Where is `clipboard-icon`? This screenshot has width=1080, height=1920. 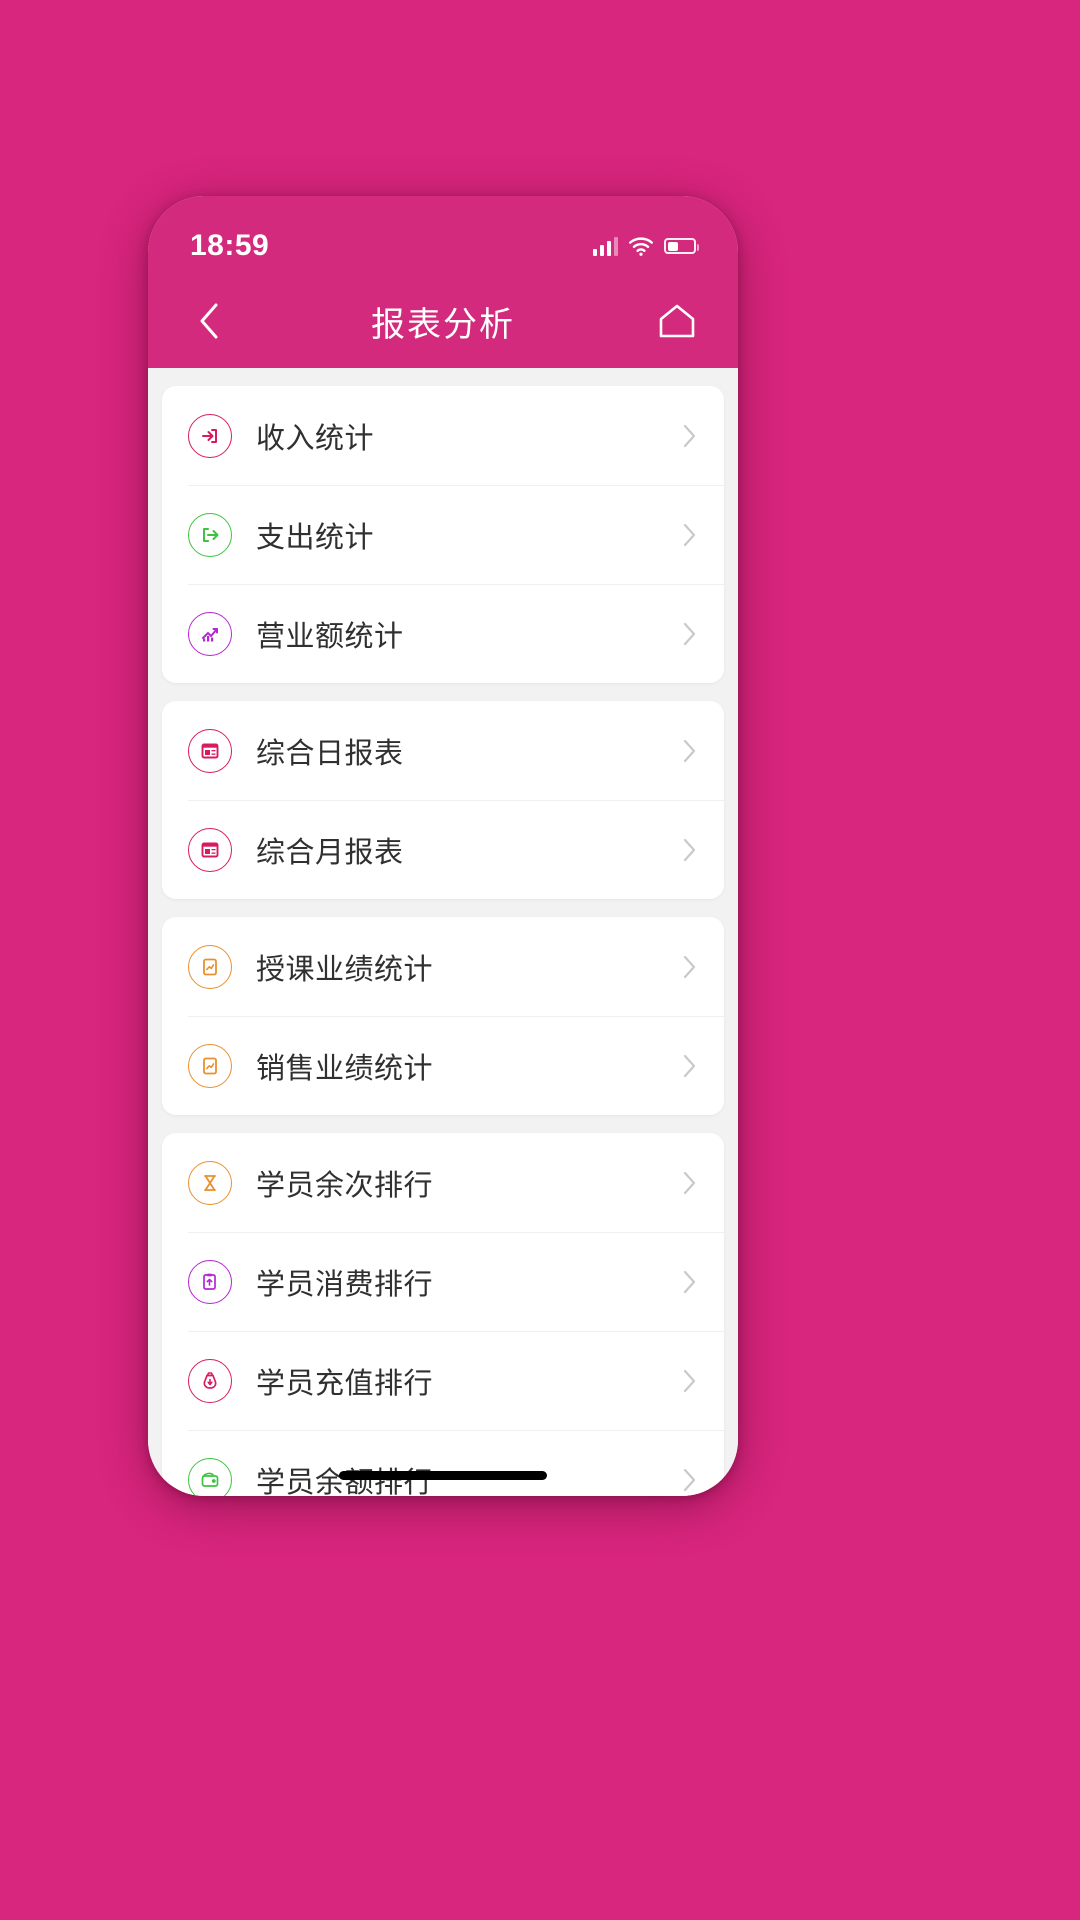 clipboard-icon is located at coordinates (210, 1281).